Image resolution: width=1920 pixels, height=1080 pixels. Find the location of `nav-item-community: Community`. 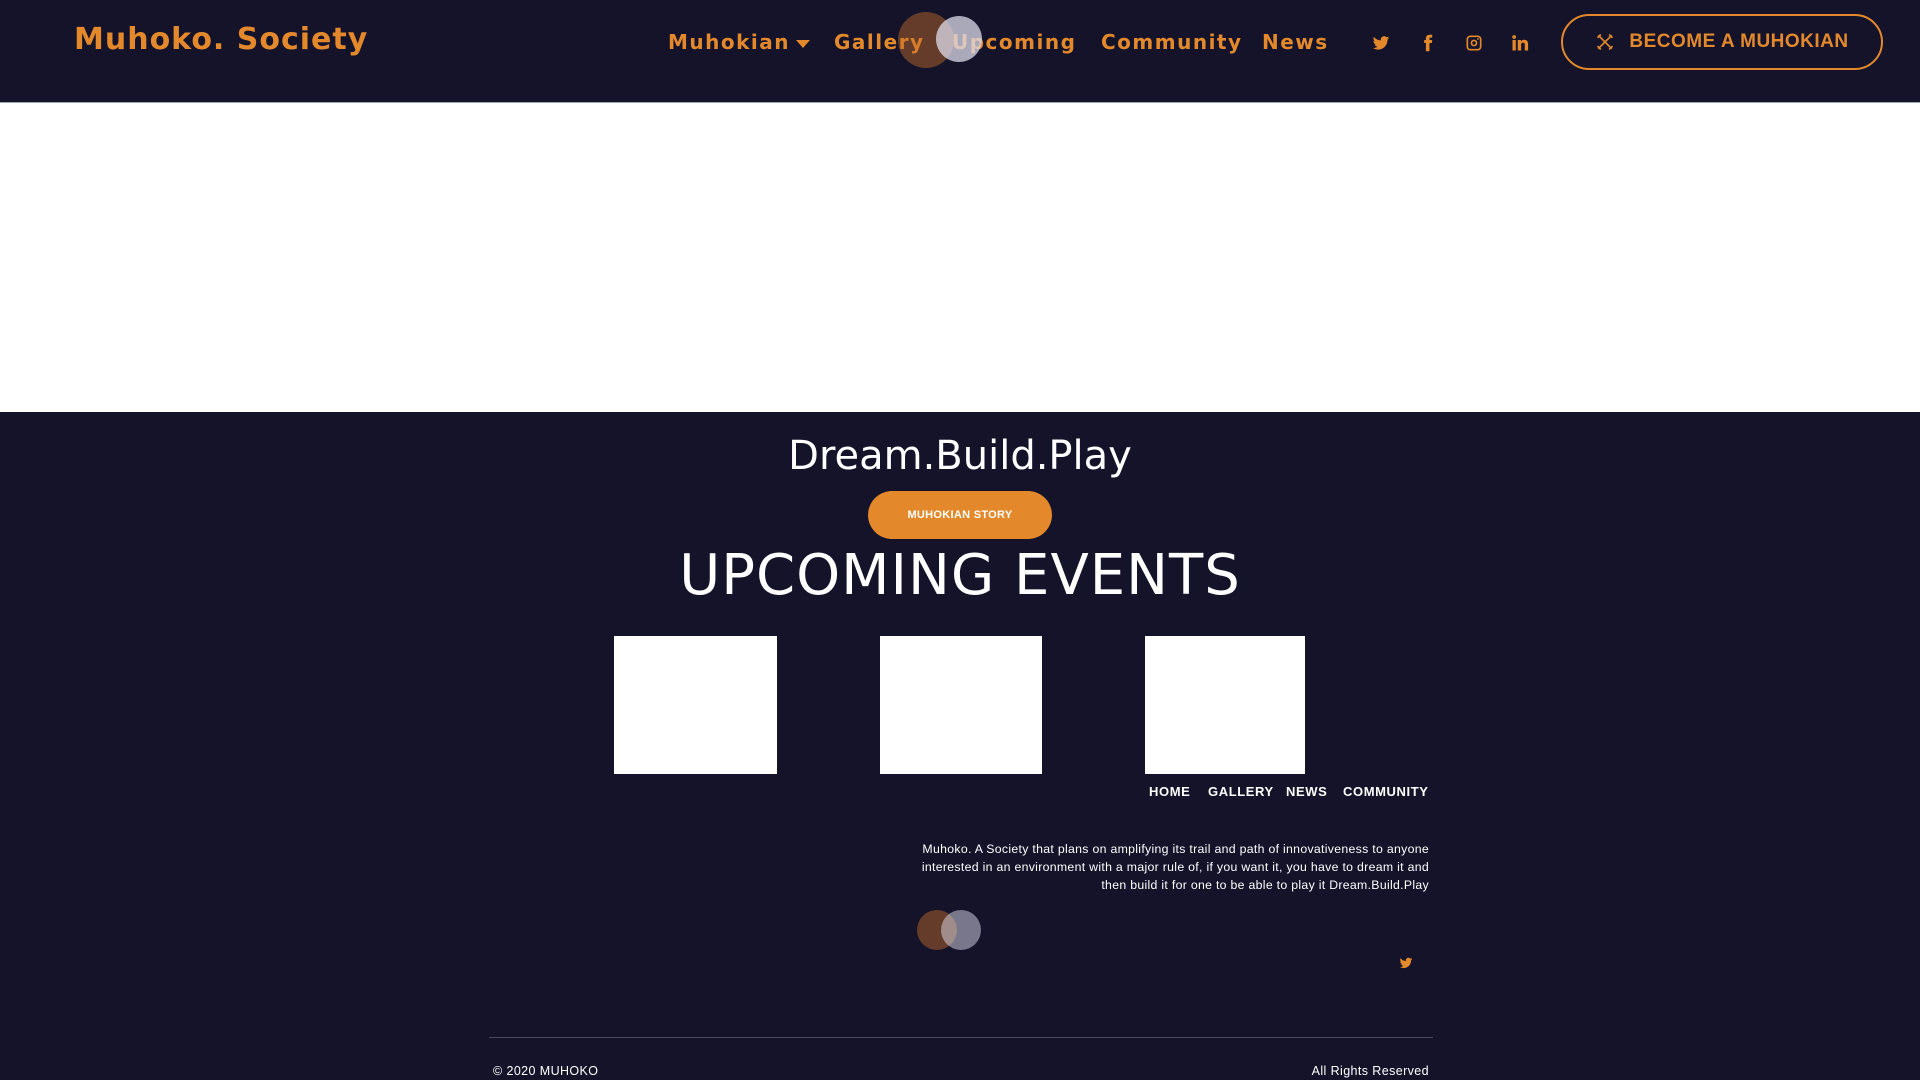

nav-item-community: Community is located at coordinates (1172, 44).